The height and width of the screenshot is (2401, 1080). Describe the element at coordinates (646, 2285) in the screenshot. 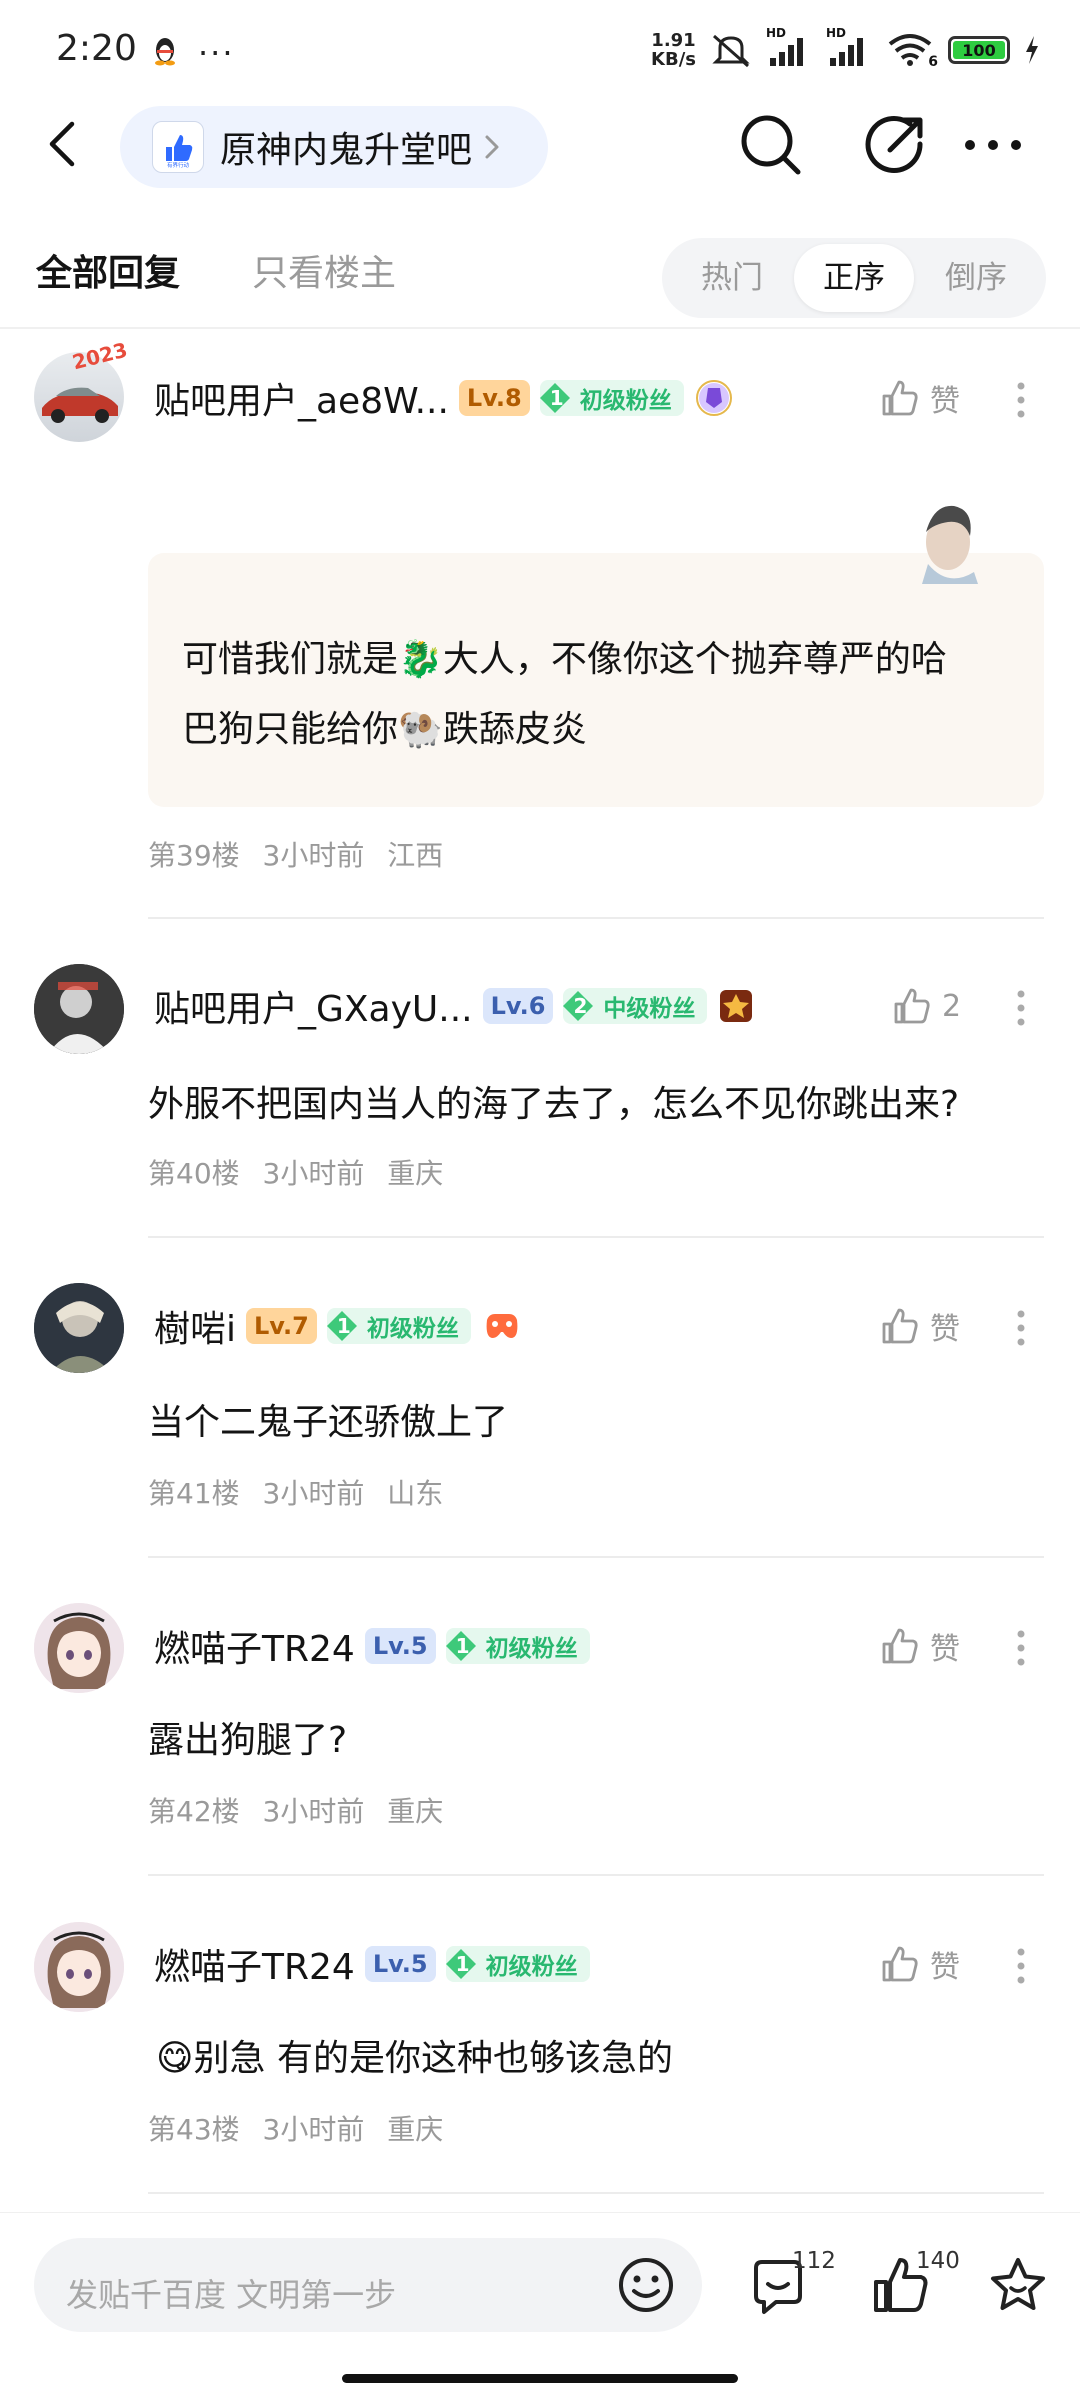

I see `emoji-icon` at that location.